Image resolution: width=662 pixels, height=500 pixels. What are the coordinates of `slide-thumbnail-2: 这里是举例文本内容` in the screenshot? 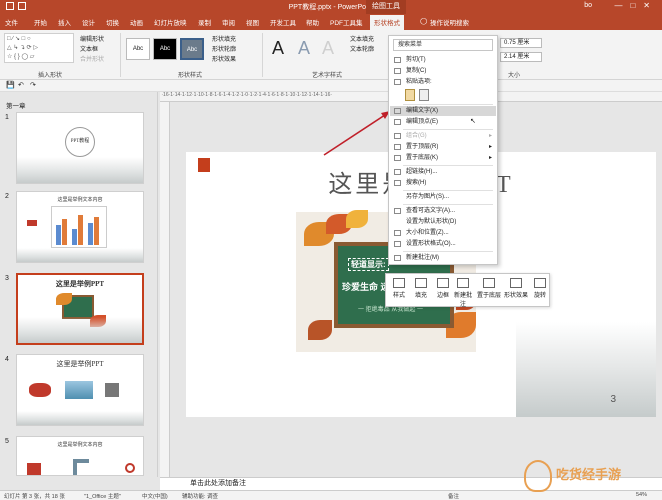 It's located at (80, 227).